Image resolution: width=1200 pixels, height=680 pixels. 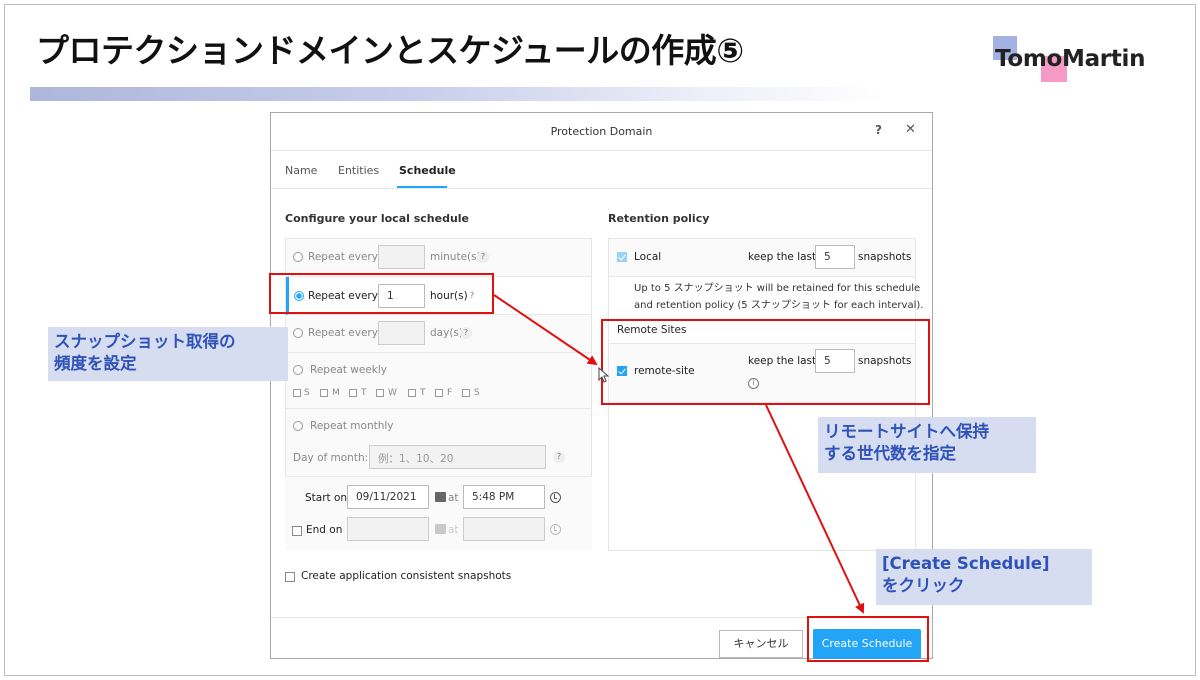 What do you see at coordinates (446, 333) in the screenshot?
I see `days-unit-label: day(s)` at bounding box center [446, 333].